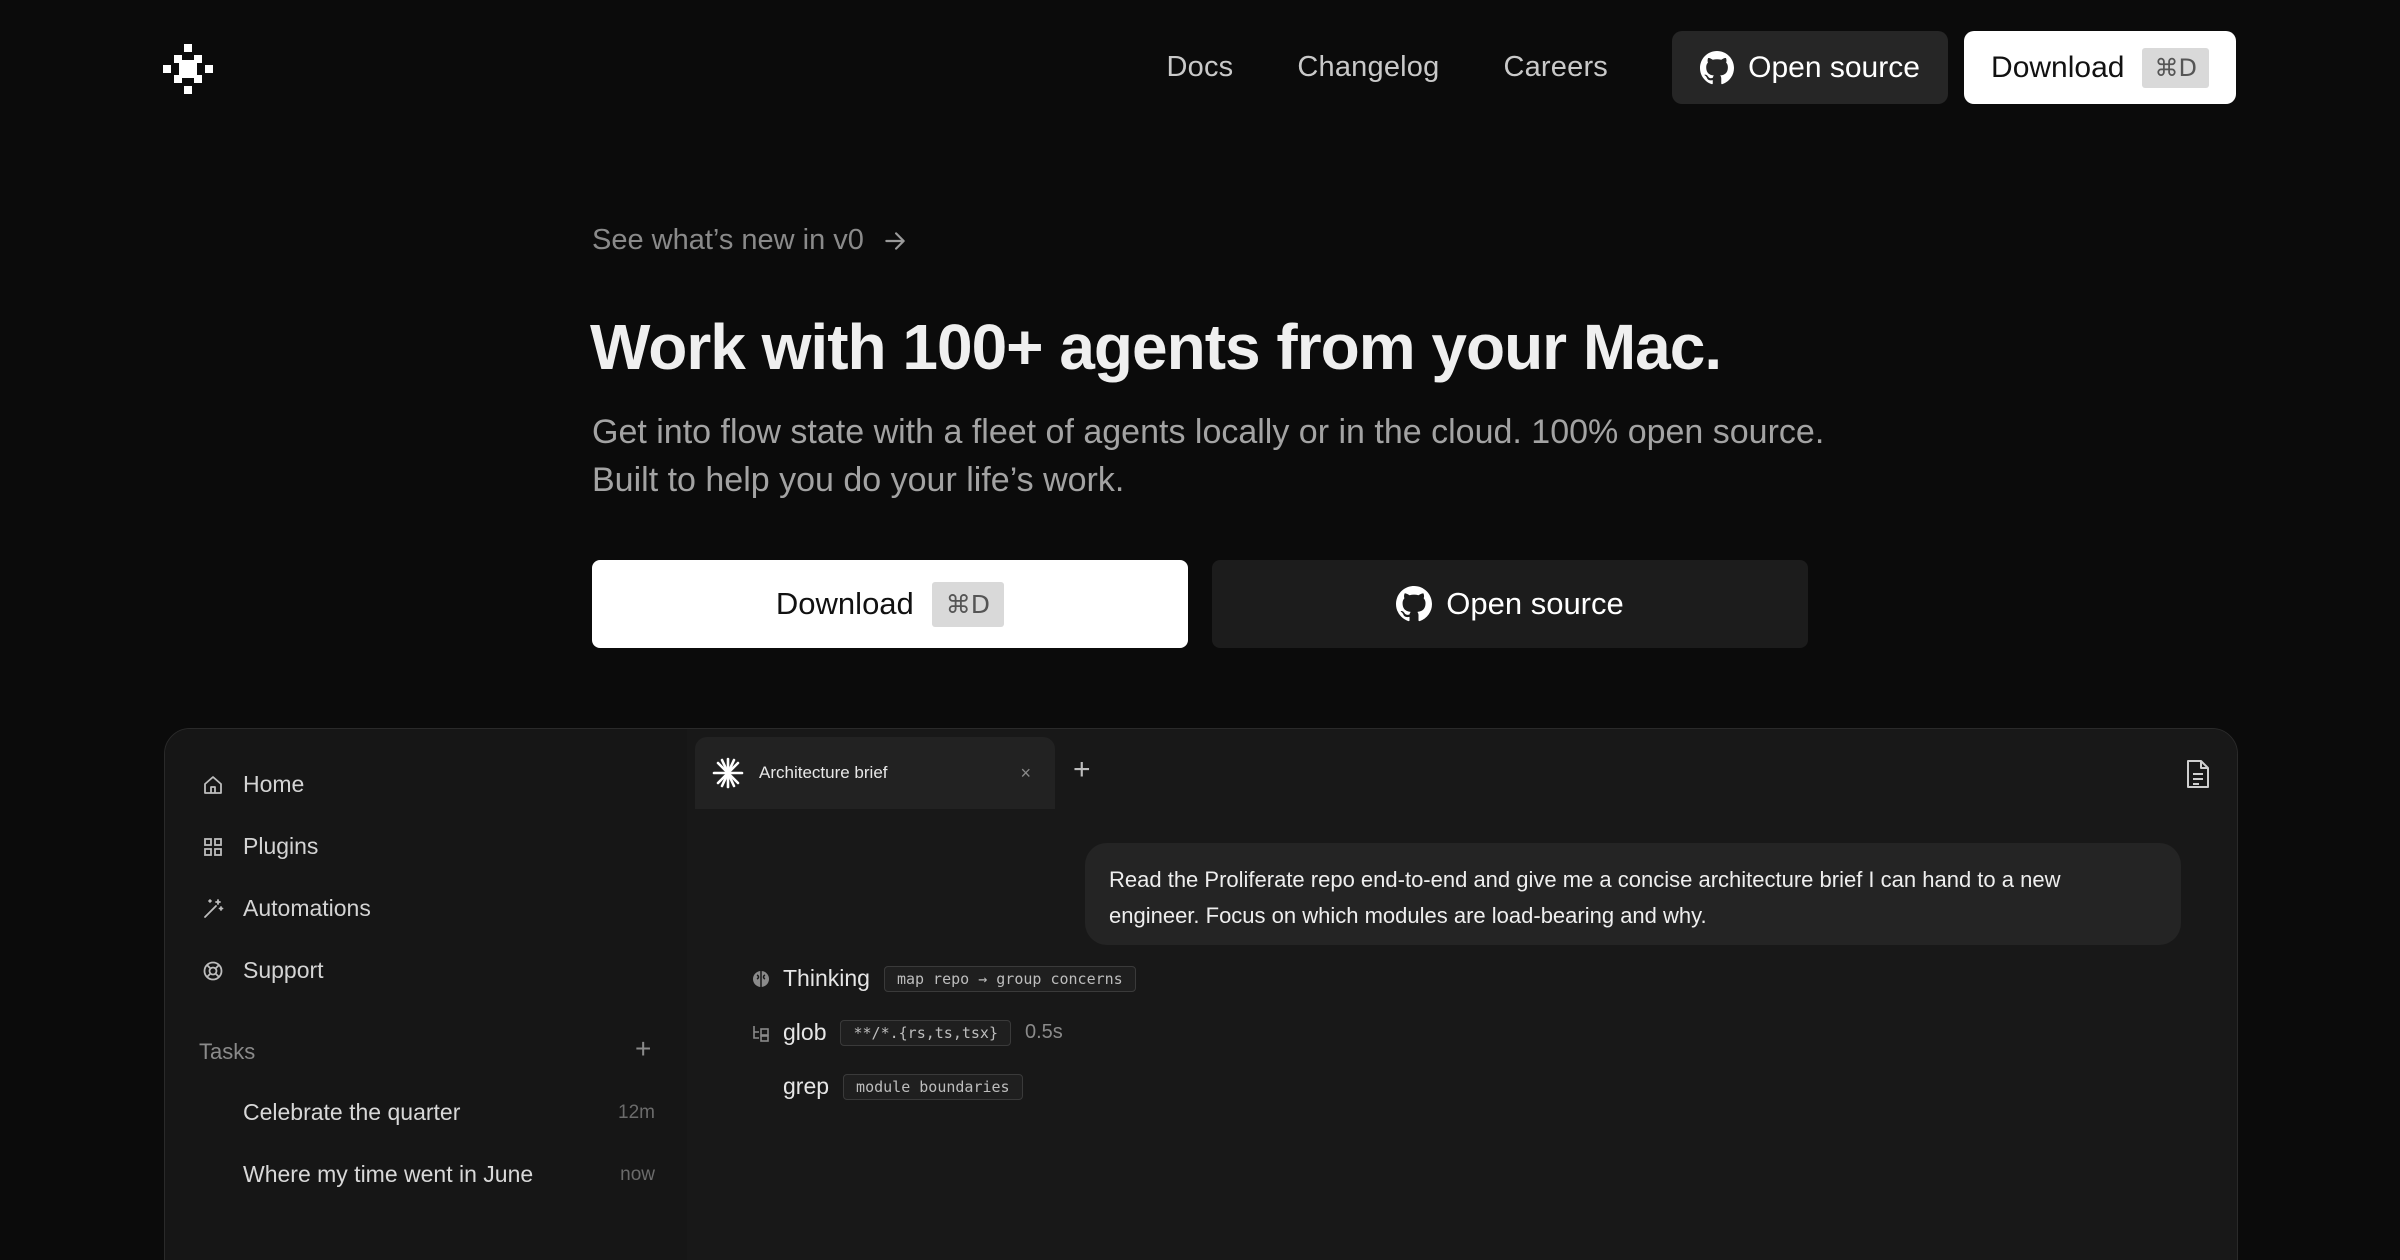 The height and width of the screenshot is (1260, 2400). Describe the element at coordinates (307, 908) in the screenshot. I see `sidebar-item-label: Automations` at that location.